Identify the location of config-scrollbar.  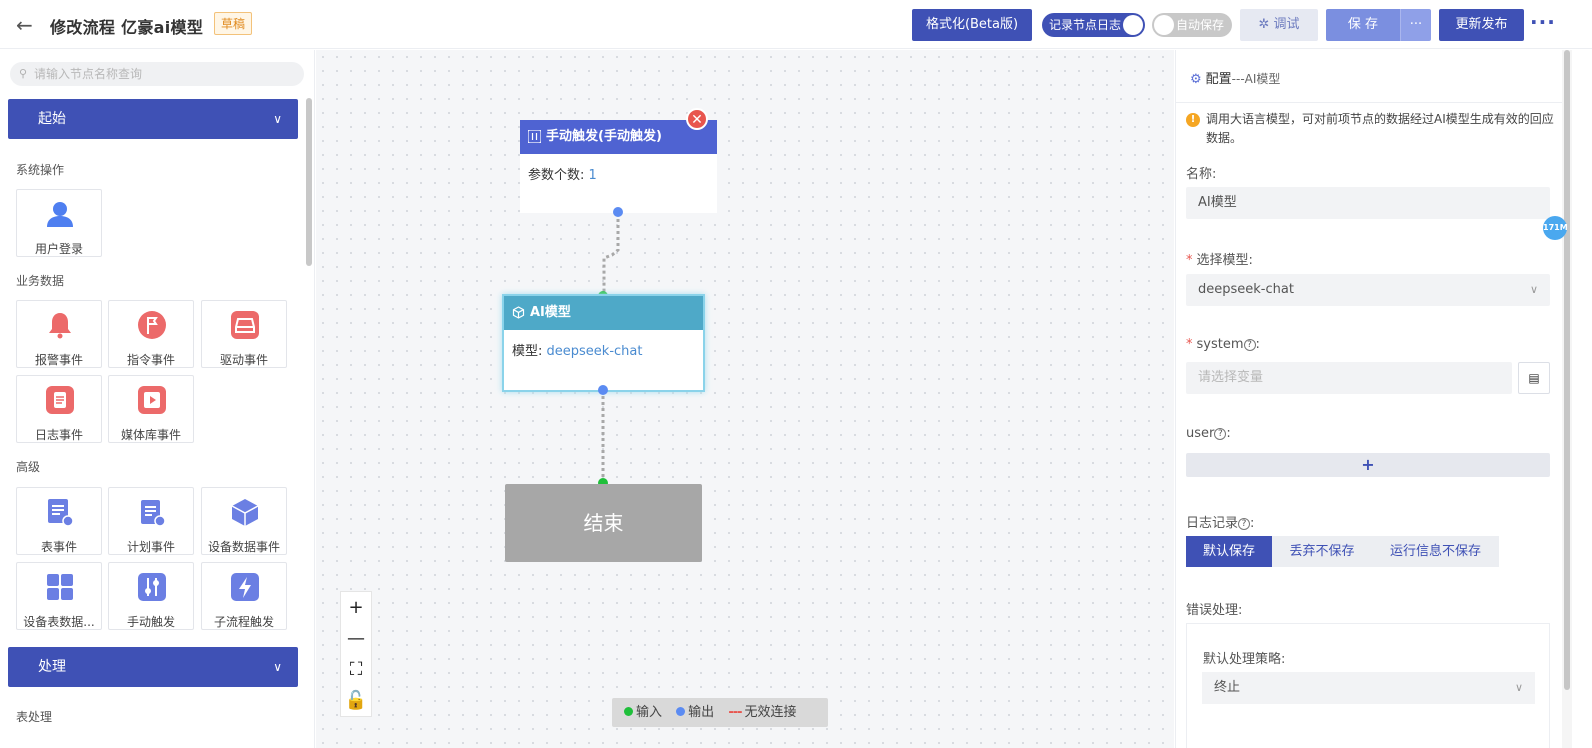
(1567, 399).